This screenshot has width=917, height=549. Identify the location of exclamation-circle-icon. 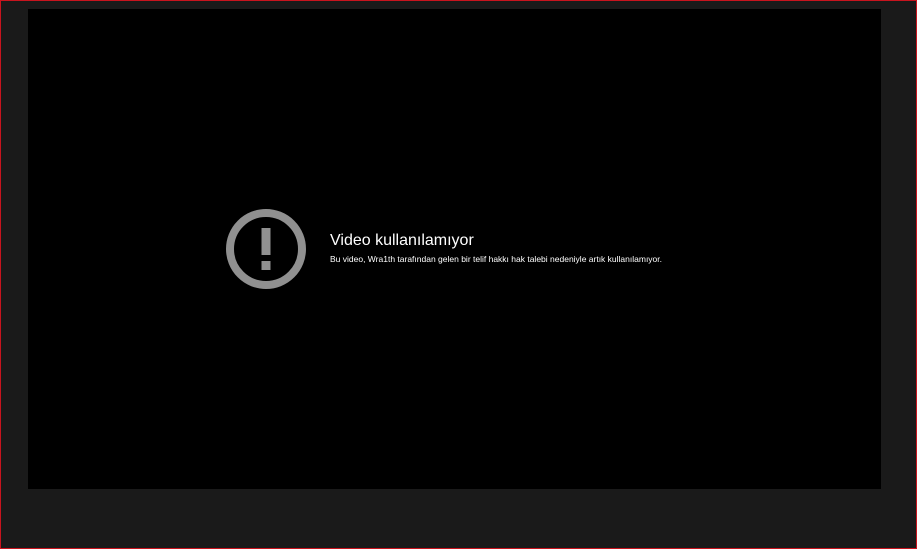
(266, 249).